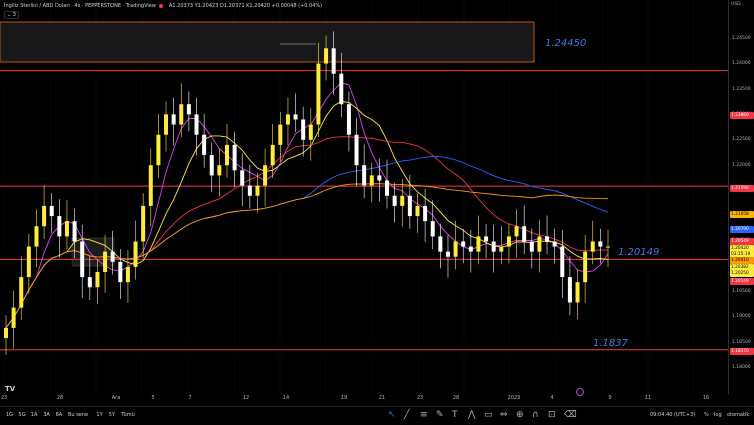 The width and height of the screenshot is (754, 425). Describe the element at coordinates (742, 351) in the screenshot. I see `price-tag: 1.18370` at that location.